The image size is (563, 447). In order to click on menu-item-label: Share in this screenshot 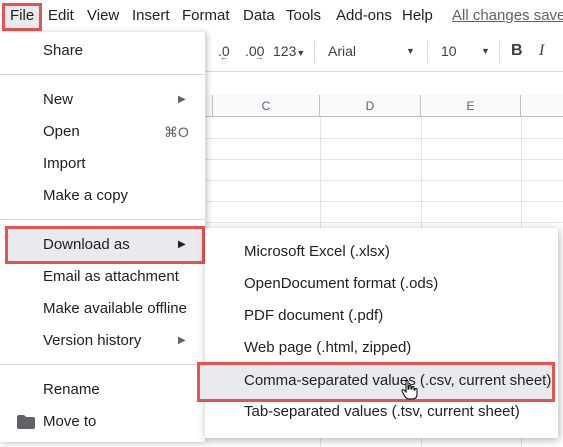, I will do `click(63, 50)`.